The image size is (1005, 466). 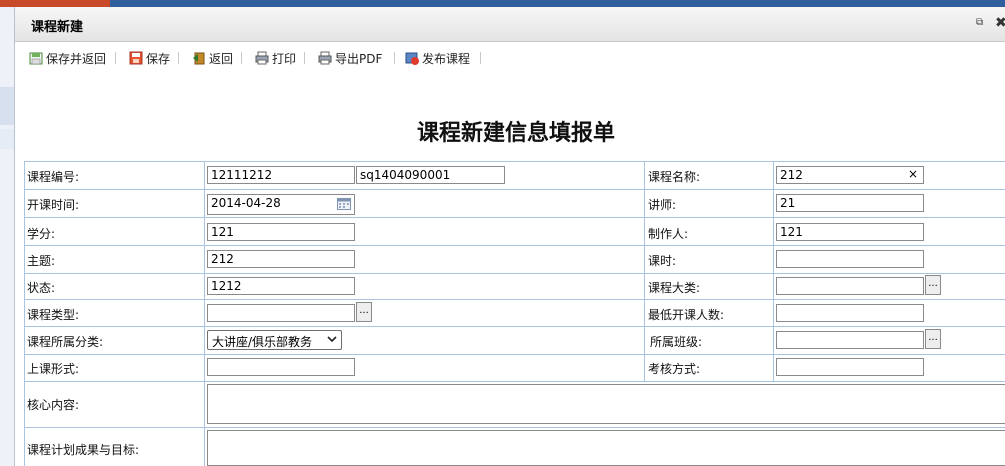 What do you see at coordinates (510, 24) in the screenshot?
I see `title-bar: 课程新建 ⧉ ✖` at bounding box center [510, 24].